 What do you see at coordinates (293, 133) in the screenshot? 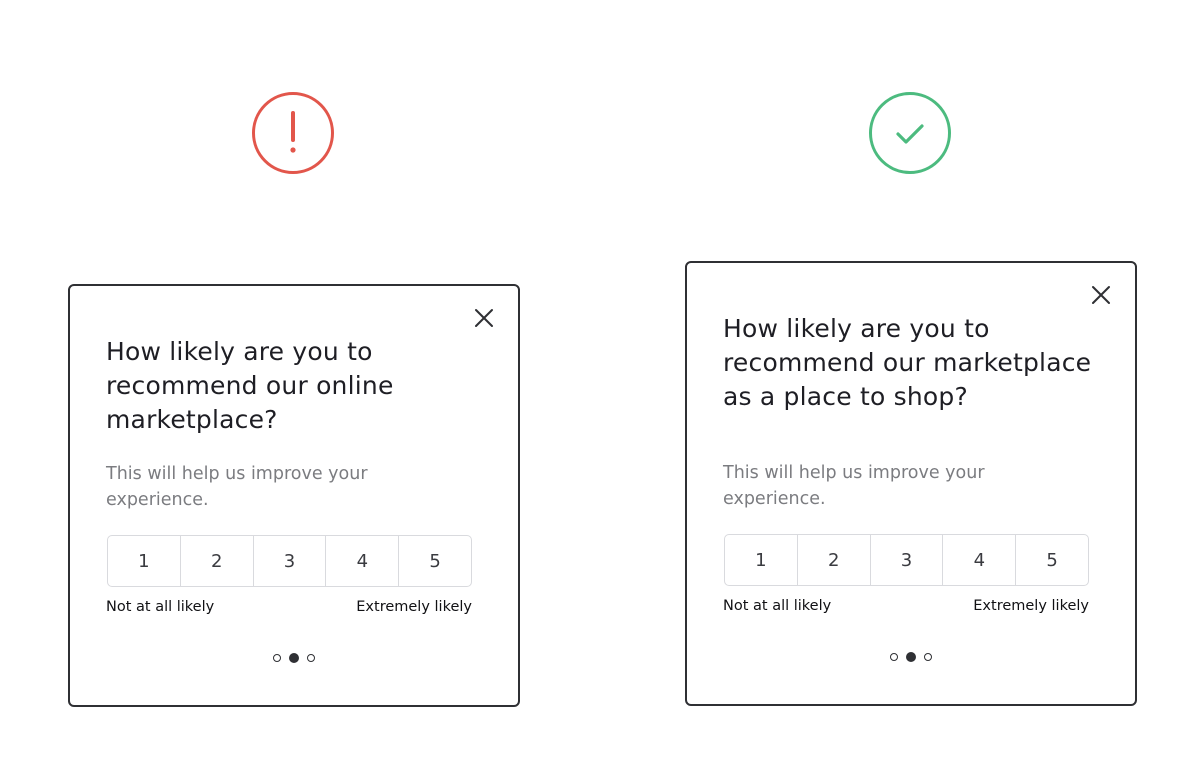
I see `exclamation-circle-icon` at bounding box center [293, 133].